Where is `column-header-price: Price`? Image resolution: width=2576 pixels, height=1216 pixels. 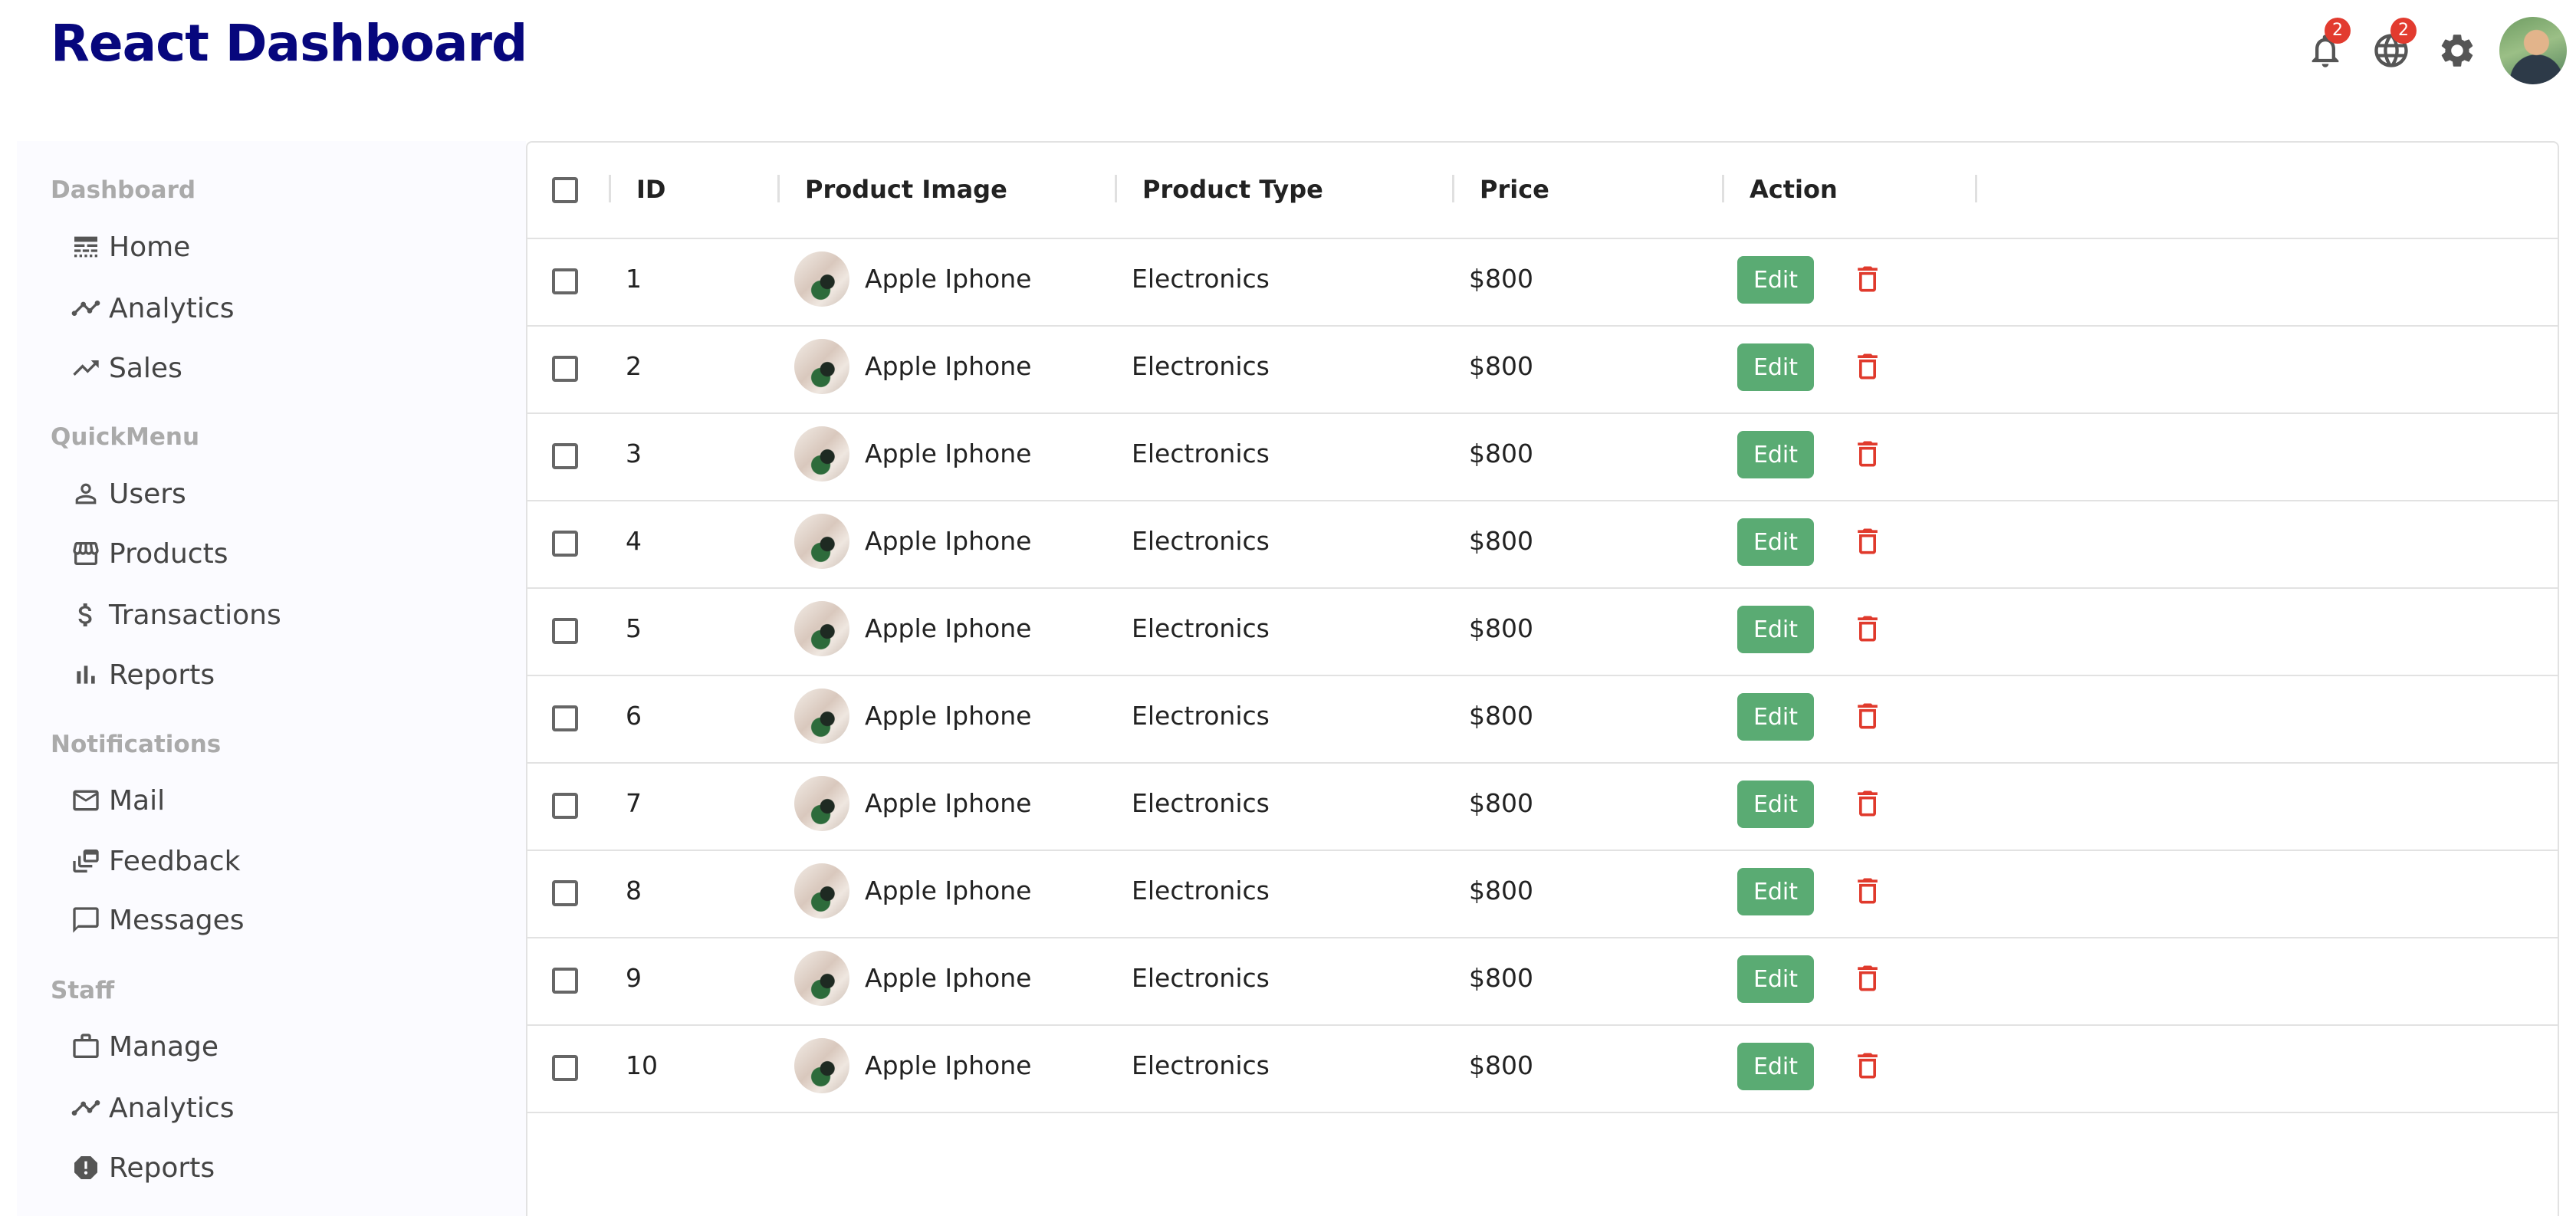 column-header-price: Price is located at coordinates (1515, 189).